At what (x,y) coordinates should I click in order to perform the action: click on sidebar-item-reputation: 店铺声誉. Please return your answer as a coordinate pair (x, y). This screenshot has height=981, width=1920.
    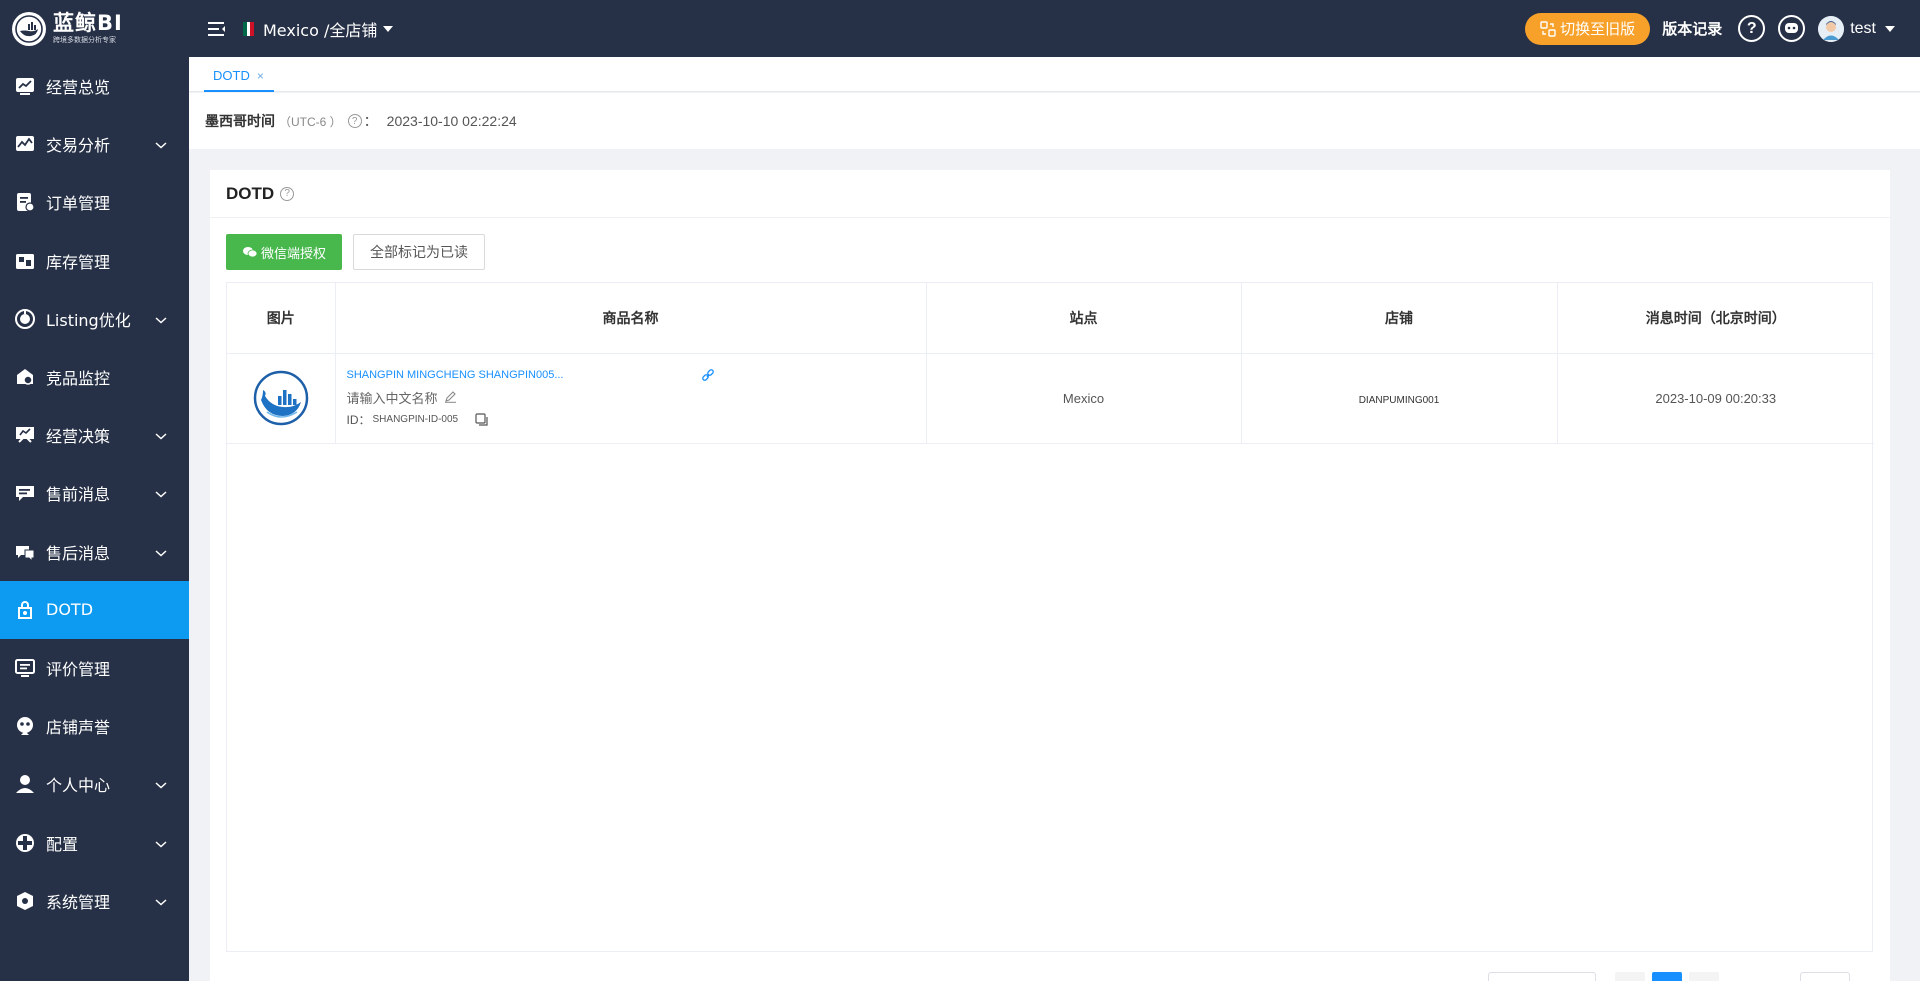
    Looking at the image, I should click on (94, 726).